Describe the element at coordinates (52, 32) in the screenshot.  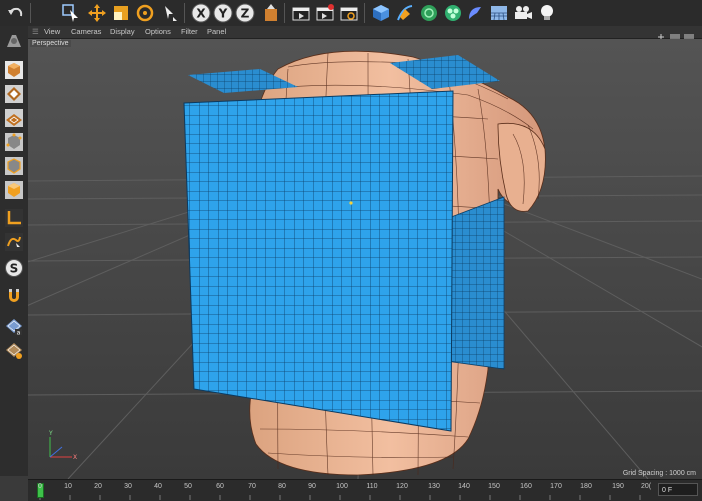
I see `menu-view: View` at that location.